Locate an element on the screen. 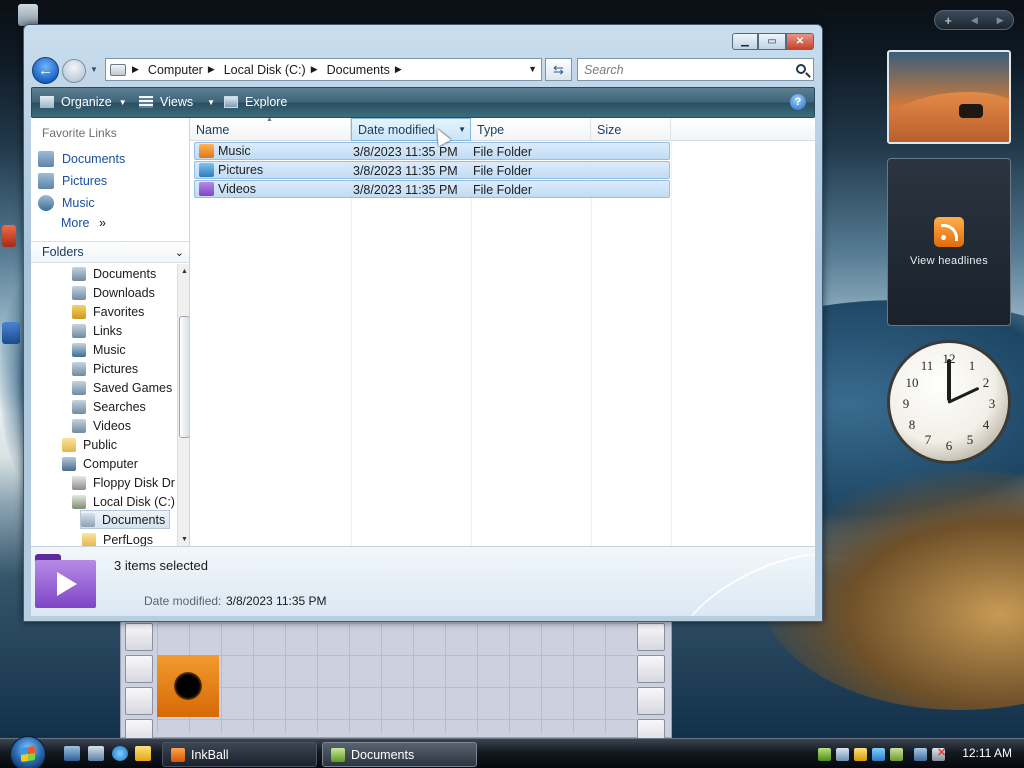  folder-tree-scrollbar: ▲ ▼ is located at coordinates (183, 405).